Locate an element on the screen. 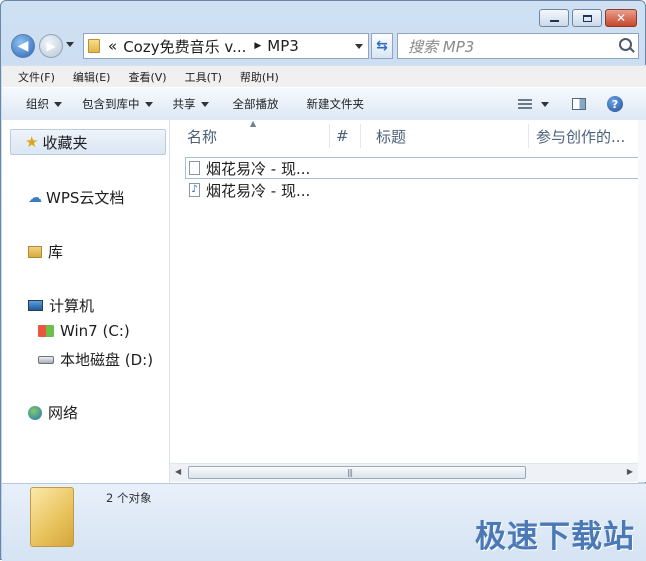 The height and width of the screenshot is (561, 646). column-header-name: 名称 is located at coordinates (202, 136).